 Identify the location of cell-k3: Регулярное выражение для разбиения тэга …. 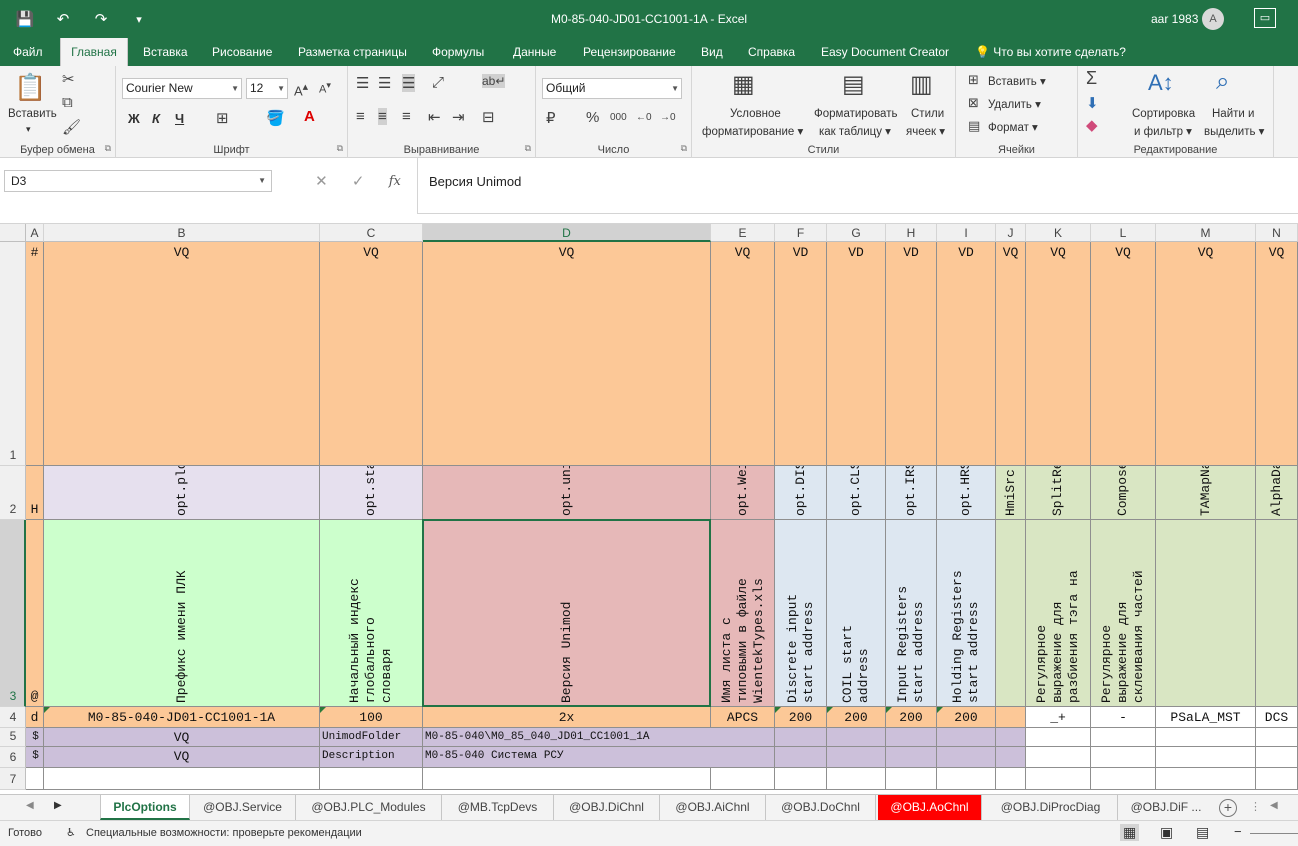
(1058, 613).